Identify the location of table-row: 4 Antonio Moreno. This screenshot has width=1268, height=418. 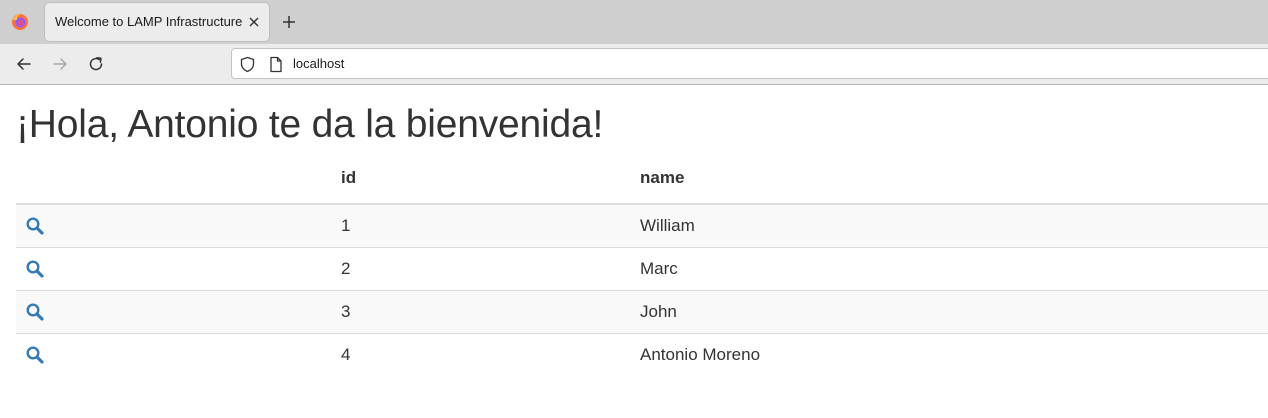
(642, 354).